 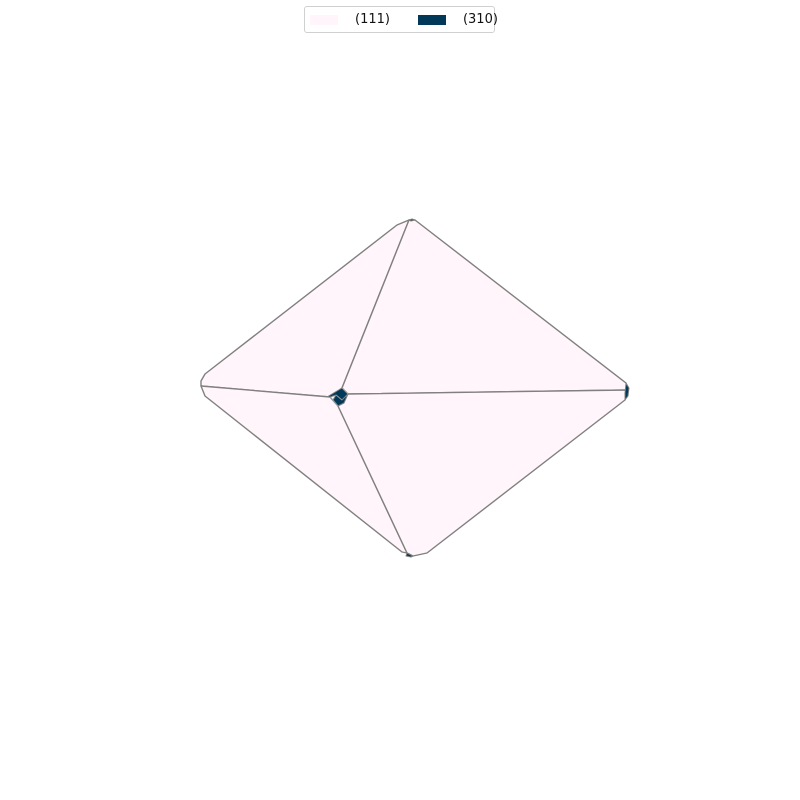 What do you see at coordinates (412, 220) in the screenshot?
I see `facet-310-top-tip` at bounding box center [412, 220].